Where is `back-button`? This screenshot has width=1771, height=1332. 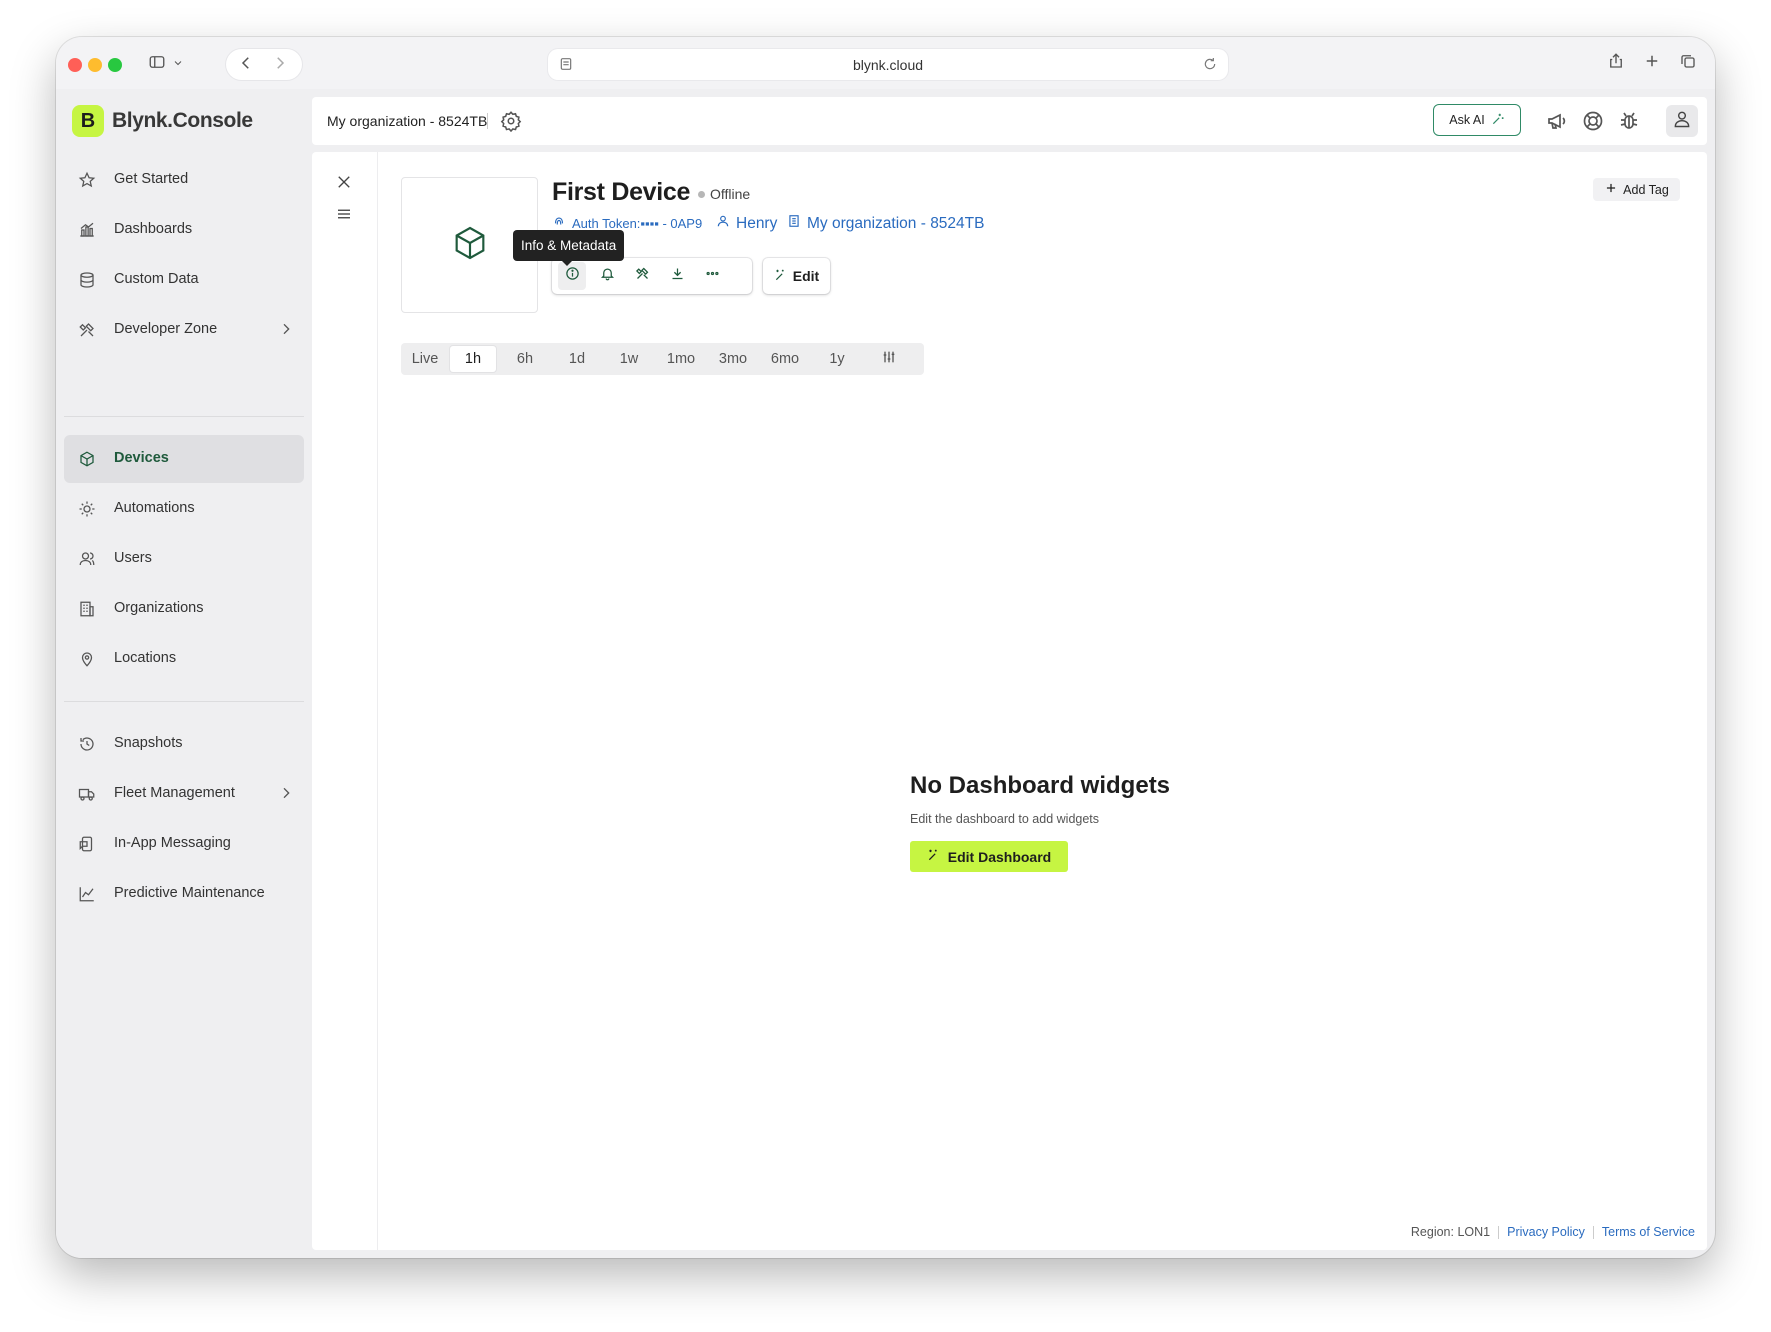 back-button is located at coordinates (246, 65).